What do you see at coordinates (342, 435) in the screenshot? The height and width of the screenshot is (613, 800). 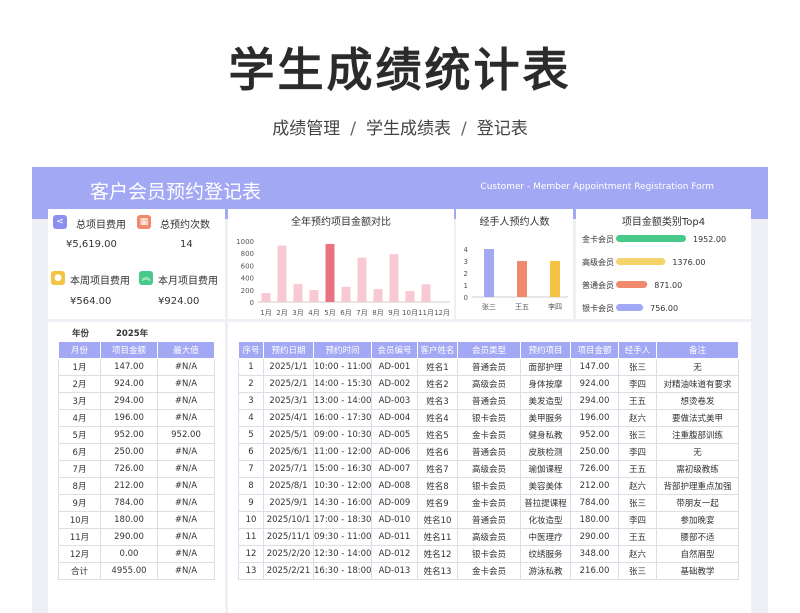 I see `table-cell: 09:00 - 10:30` at bounding box center [342, 435].